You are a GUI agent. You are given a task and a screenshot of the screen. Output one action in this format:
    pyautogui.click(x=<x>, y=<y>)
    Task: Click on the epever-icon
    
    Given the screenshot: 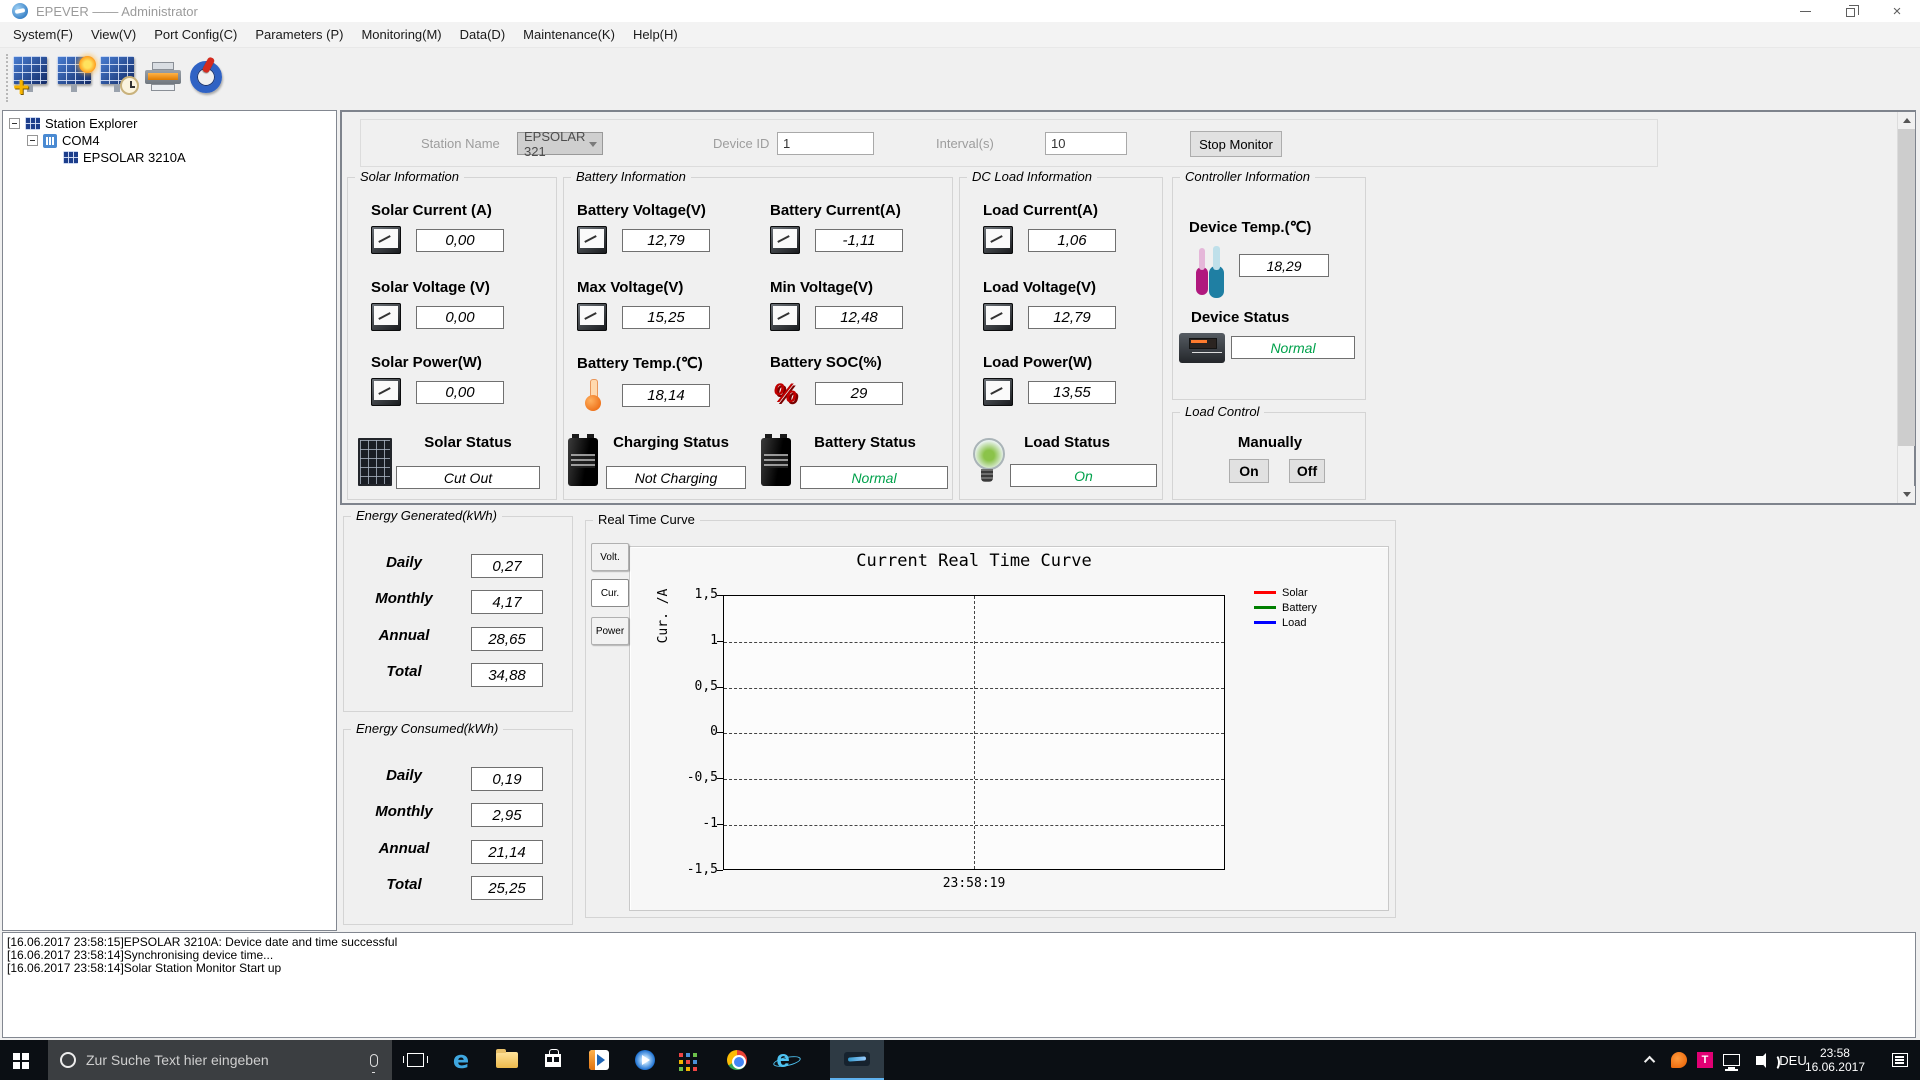 What is the action you would take?
    pyautogui.click(x=857, y=1059)
    